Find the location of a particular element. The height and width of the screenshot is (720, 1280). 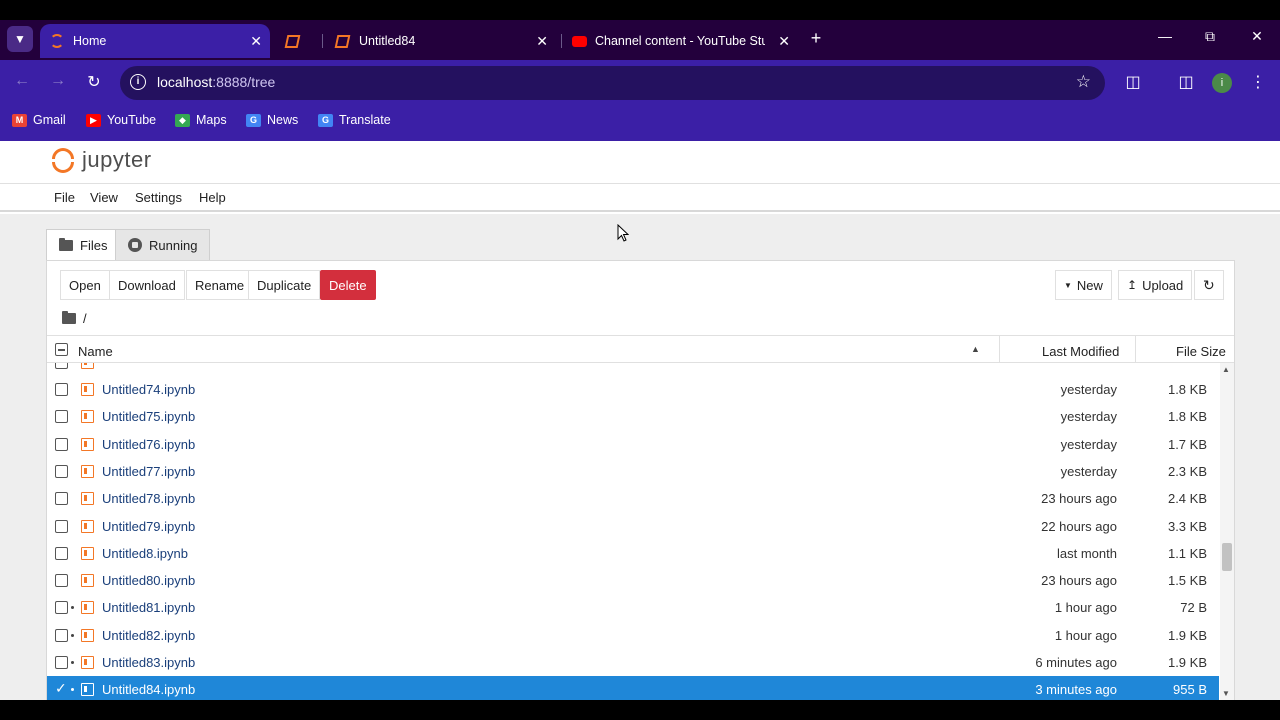

file-row: Untitled81.ipynb 1 hour ago 72 B is located at coordinates (633, 607).